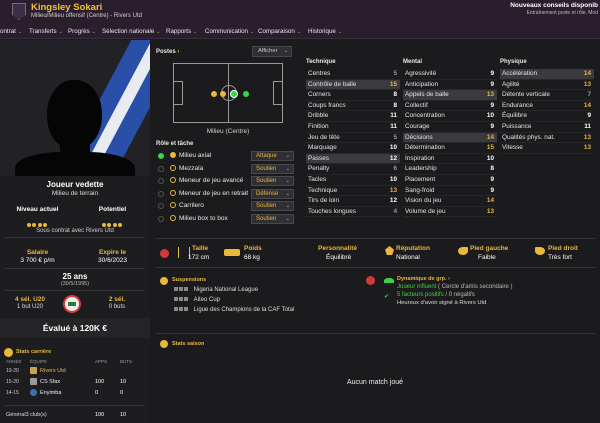 The height and width of the screenshot is (423, 600). What do you see at coordinates (181, 31) in the screenshot?
I see `nav-reports: Rapports ⌄` at bounding box center [181, 31].